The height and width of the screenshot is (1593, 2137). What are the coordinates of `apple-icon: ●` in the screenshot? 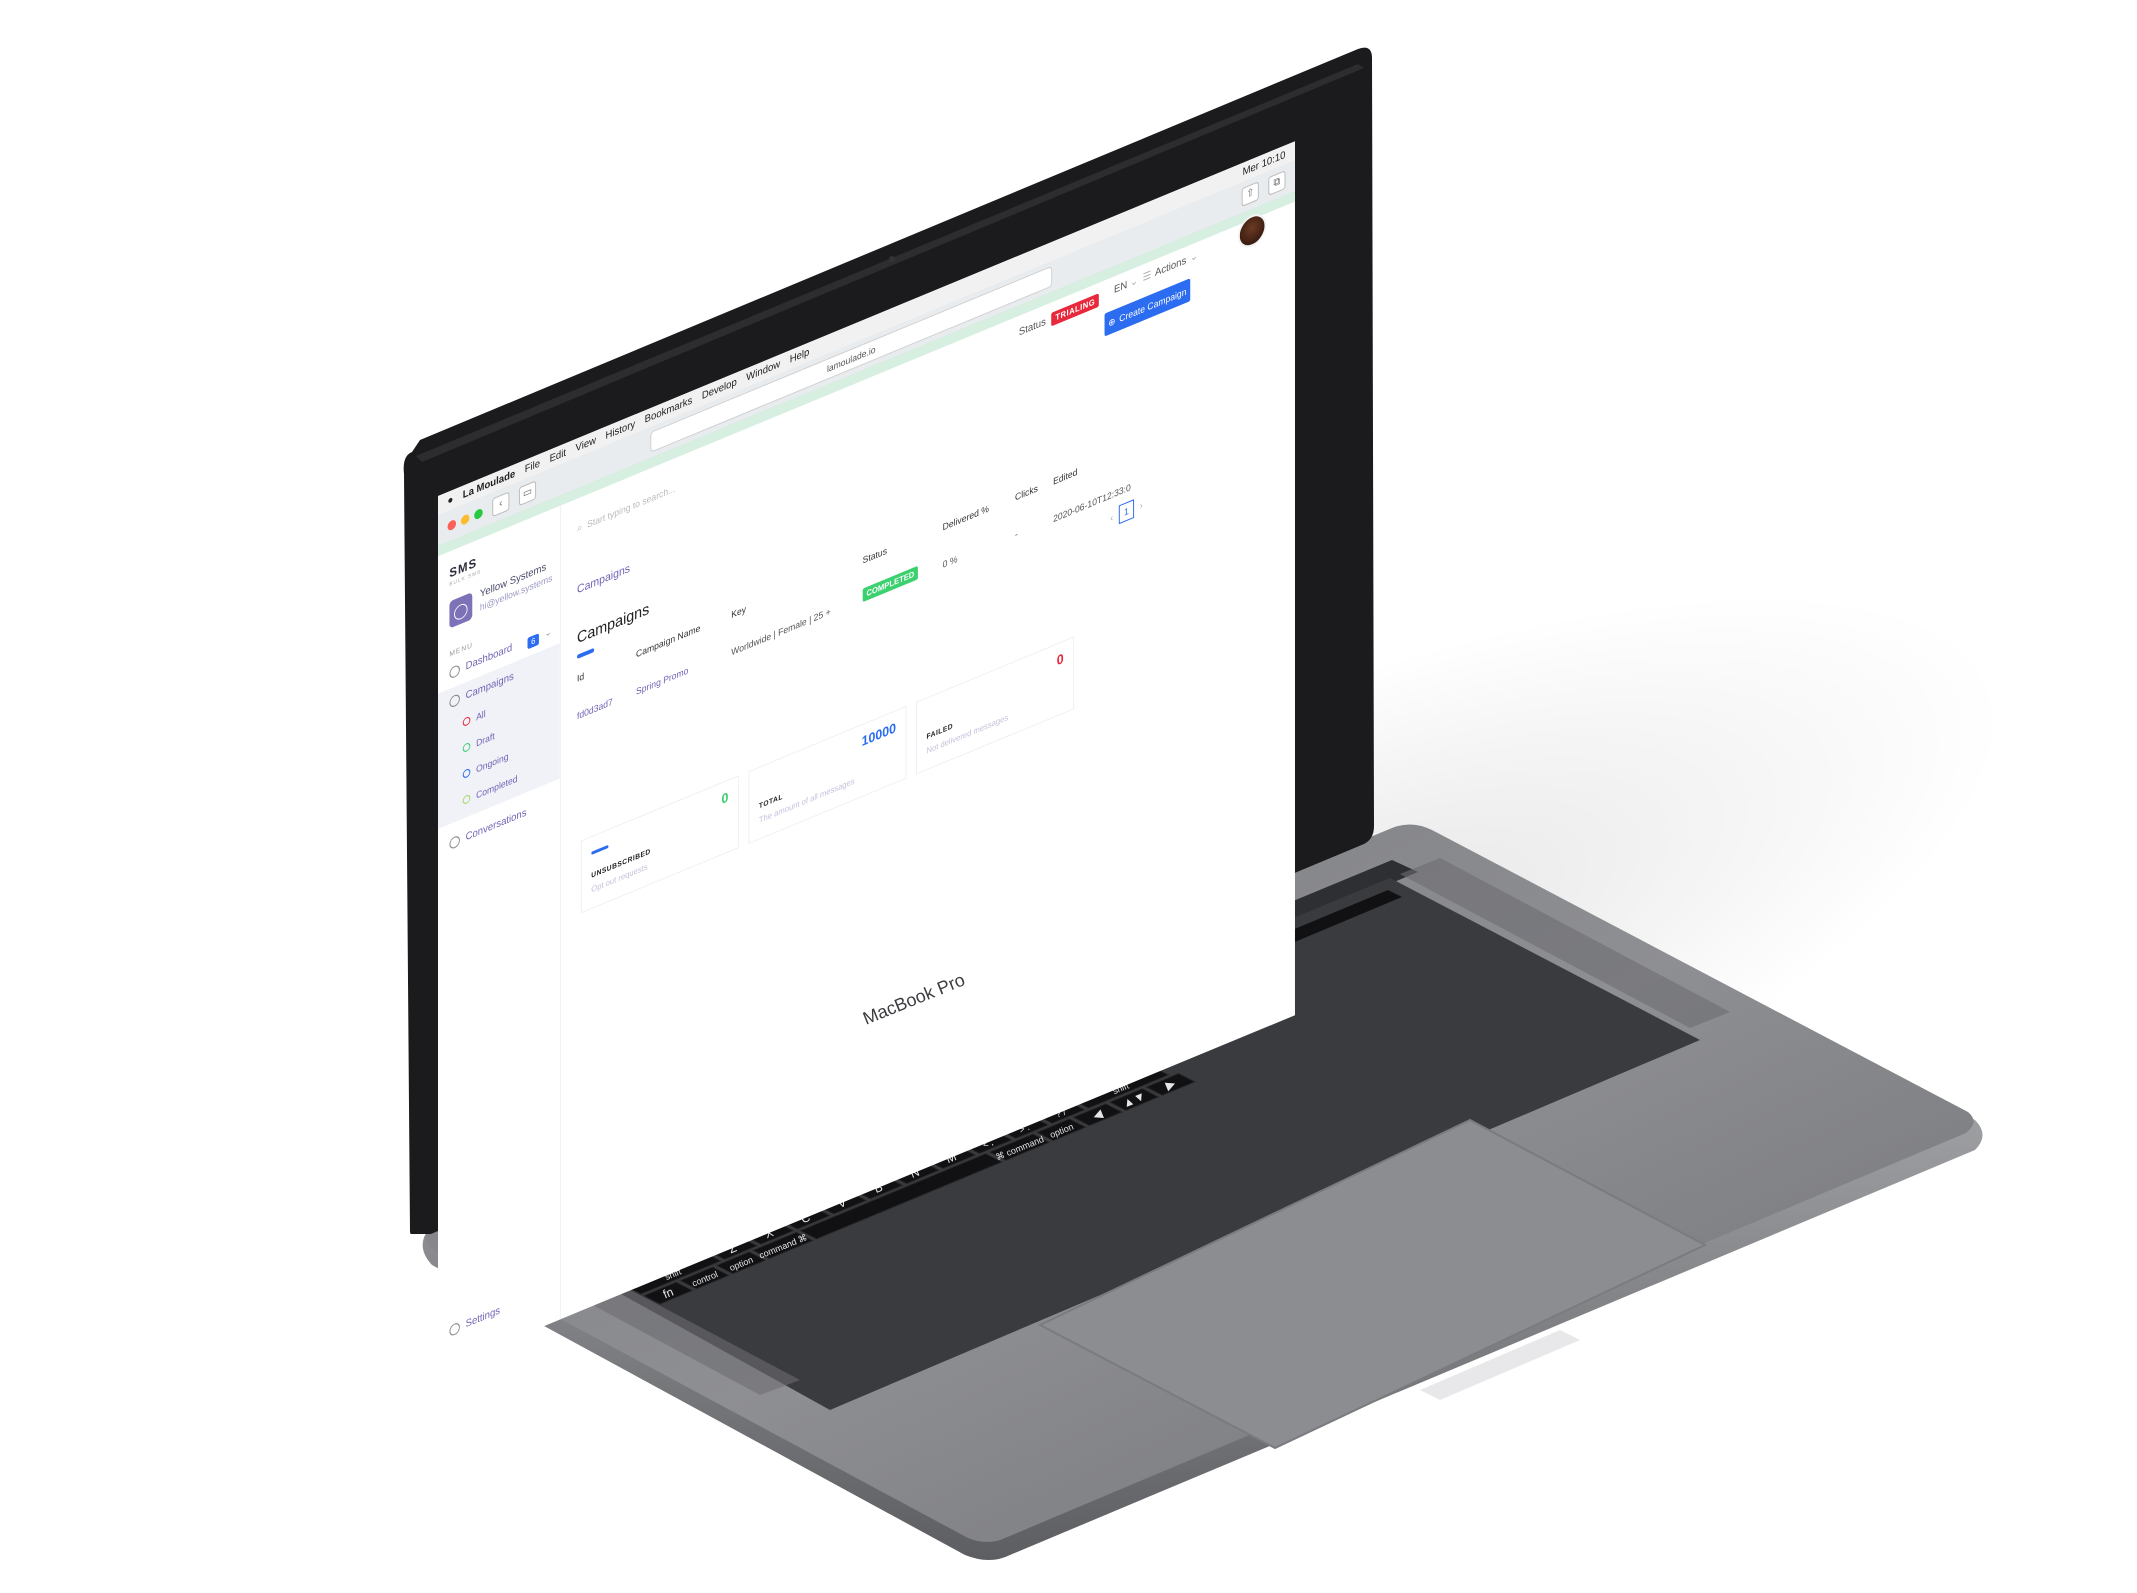 It's located at (451, 500).